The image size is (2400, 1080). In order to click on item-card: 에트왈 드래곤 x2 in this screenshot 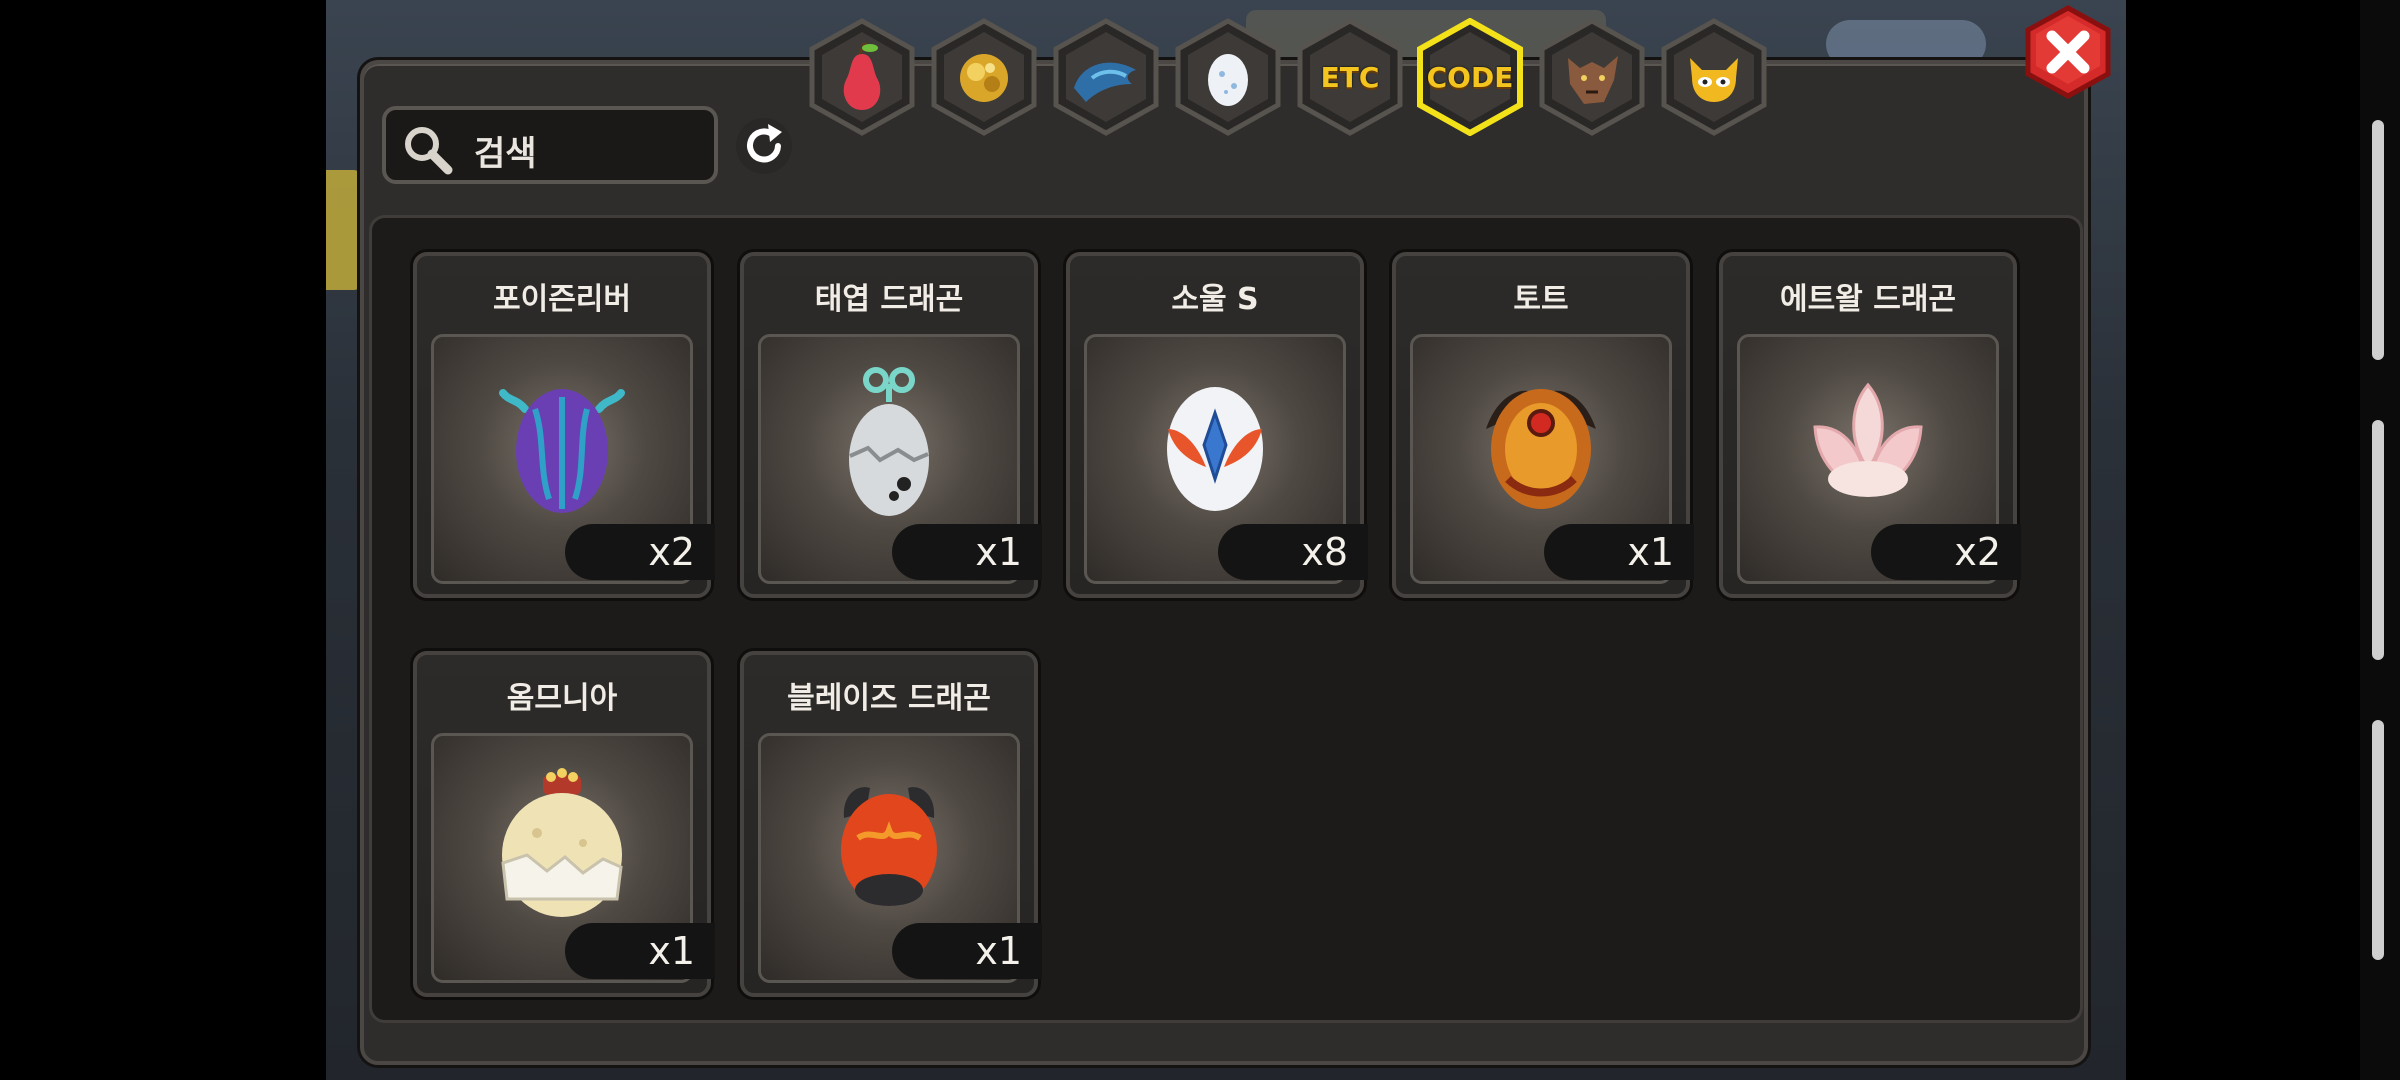, I will do `click(1870, 425)`.